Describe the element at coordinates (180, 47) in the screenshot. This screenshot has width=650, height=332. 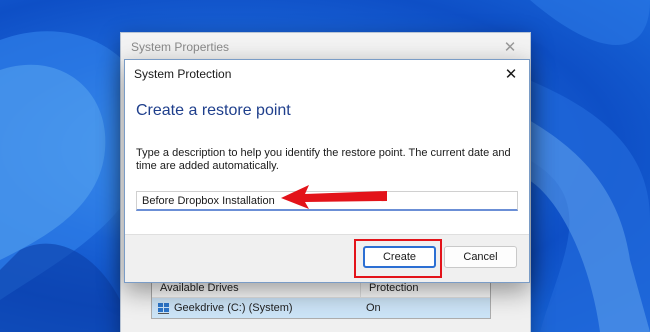
I see `system-properties-title: System Properties` at that location.